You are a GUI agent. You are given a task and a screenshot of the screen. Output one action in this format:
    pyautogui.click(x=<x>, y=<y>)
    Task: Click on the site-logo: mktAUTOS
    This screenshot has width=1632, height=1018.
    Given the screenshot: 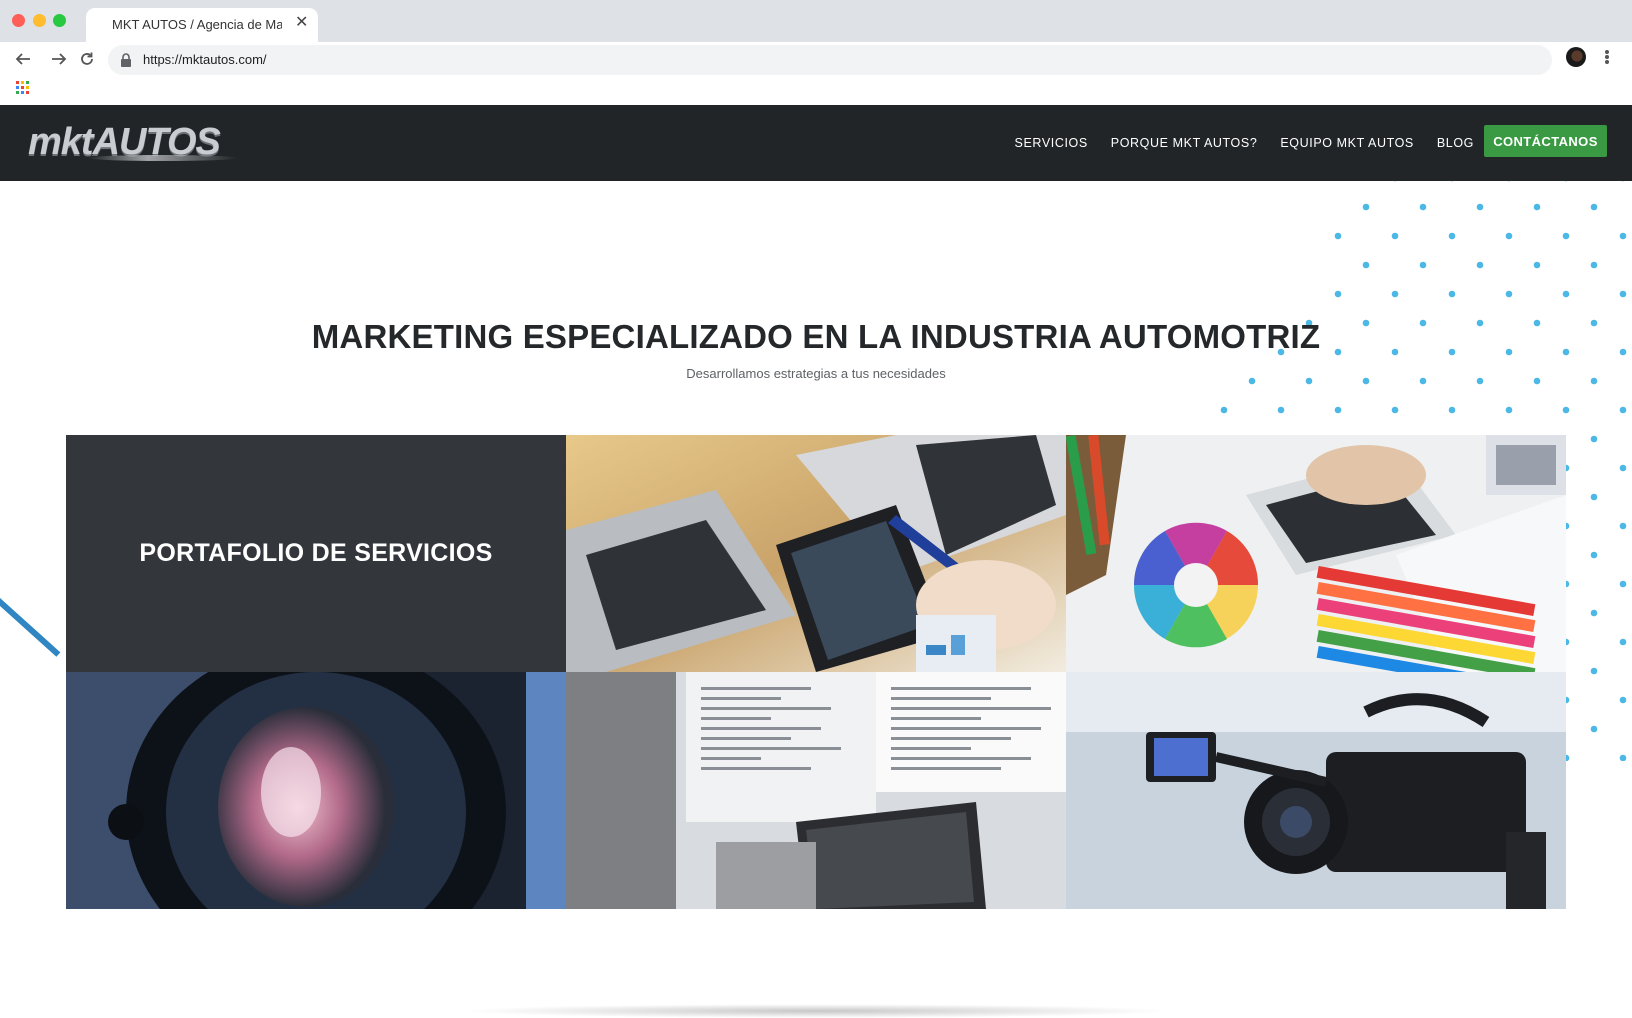 What is the action you would take?
    pyautogui.click(x=136, y=143)
    